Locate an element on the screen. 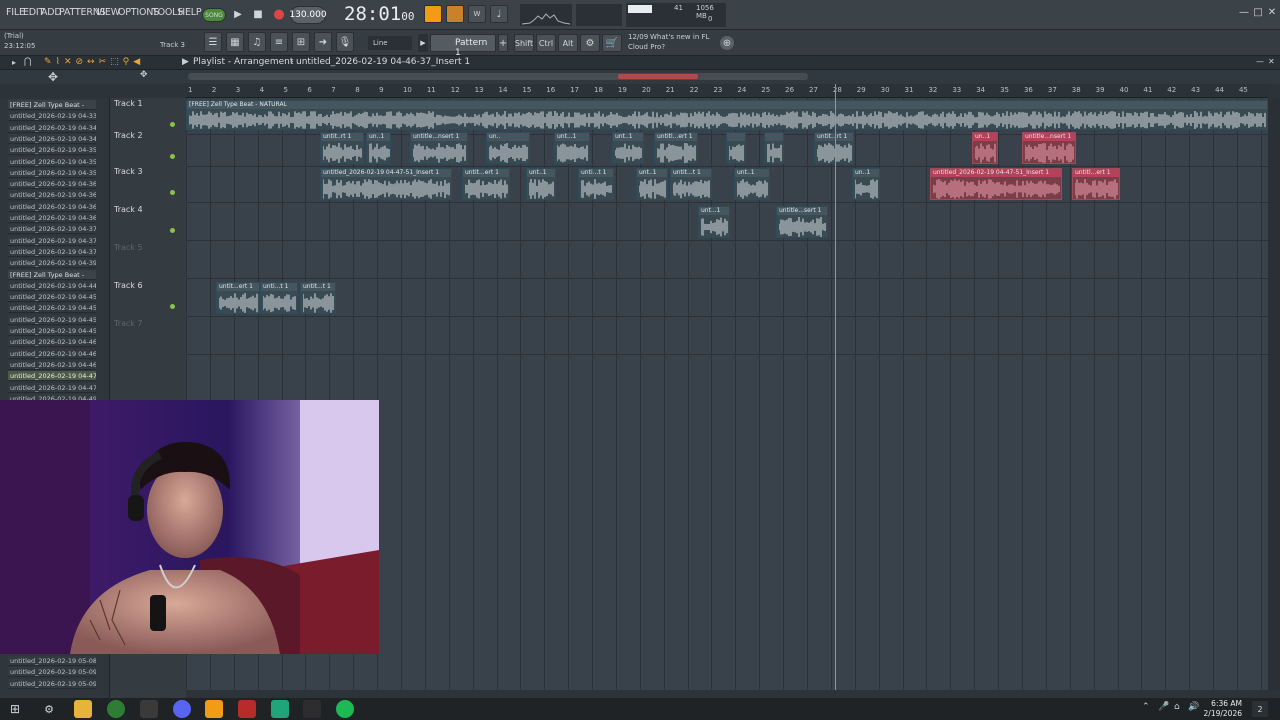 This screenshot has width=1280, height=720. settings-icon: ⚙ is located at coordinates (49, 709).